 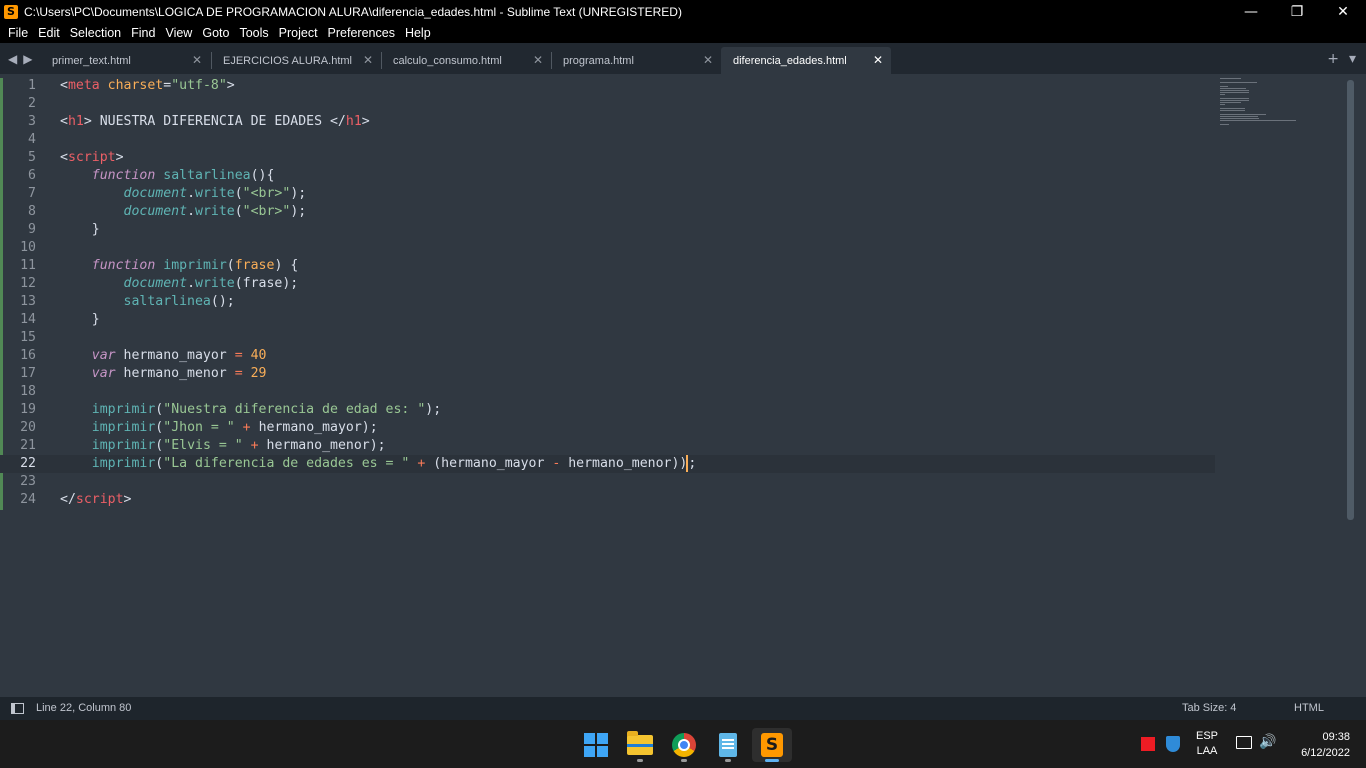 What do you see at coordinates (12, 59) in the screenshot?
I see `tab-prev-icon: ◀` at bounding box center [12, 59].